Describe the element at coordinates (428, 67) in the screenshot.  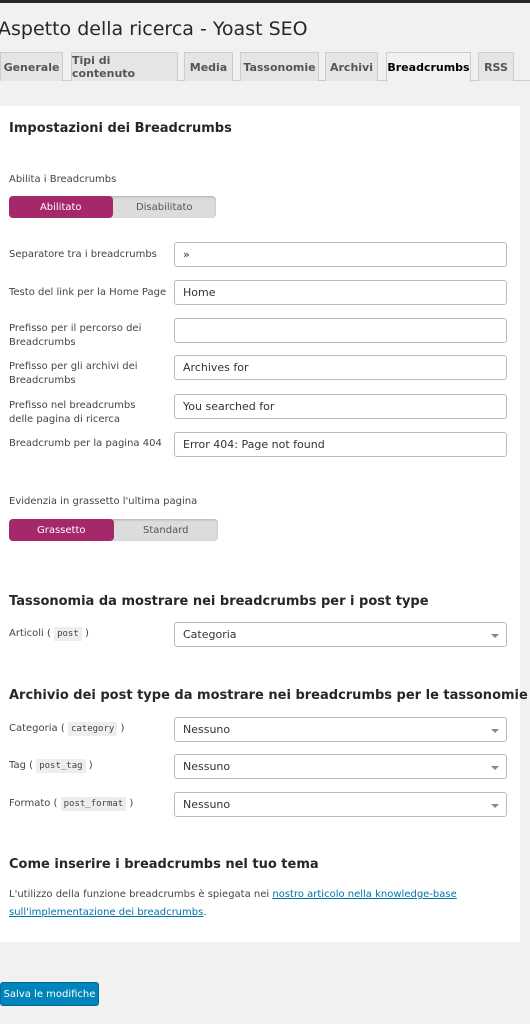
I see `tab-breadcrumbs: Breadcrumbs` at that location.